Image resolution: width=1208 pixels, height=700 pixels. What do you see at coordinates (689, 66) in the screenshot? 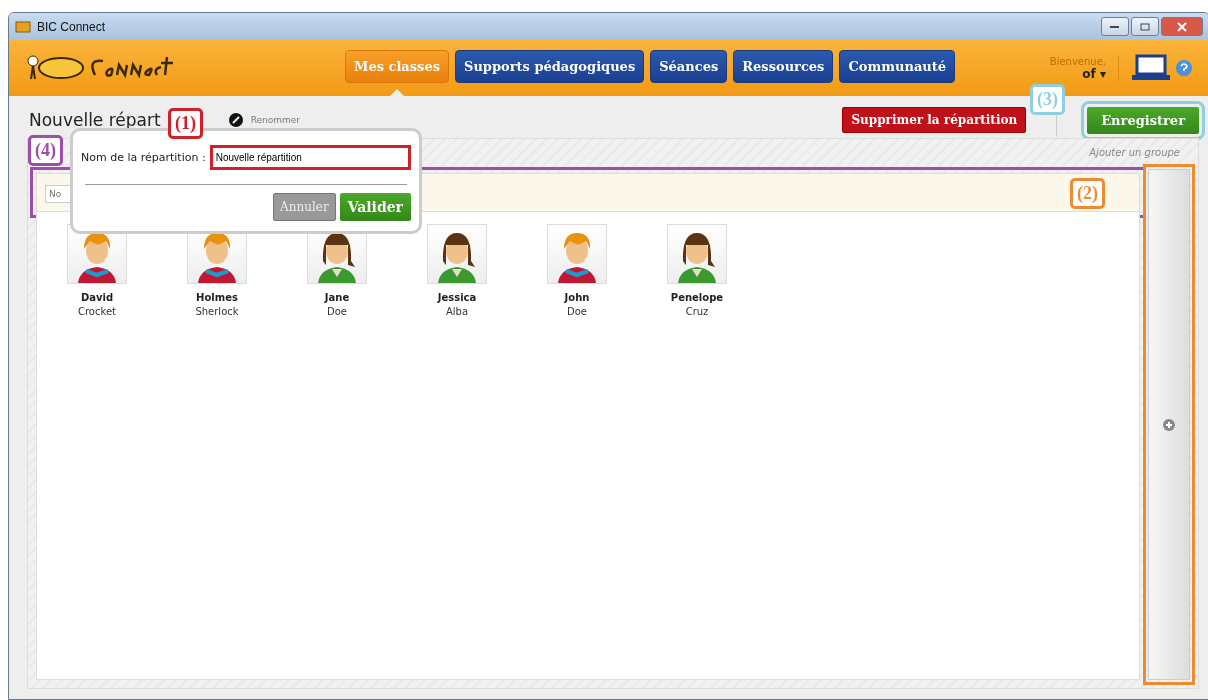
I see `nav-tab: Séances` at bounding box center [689, 66].